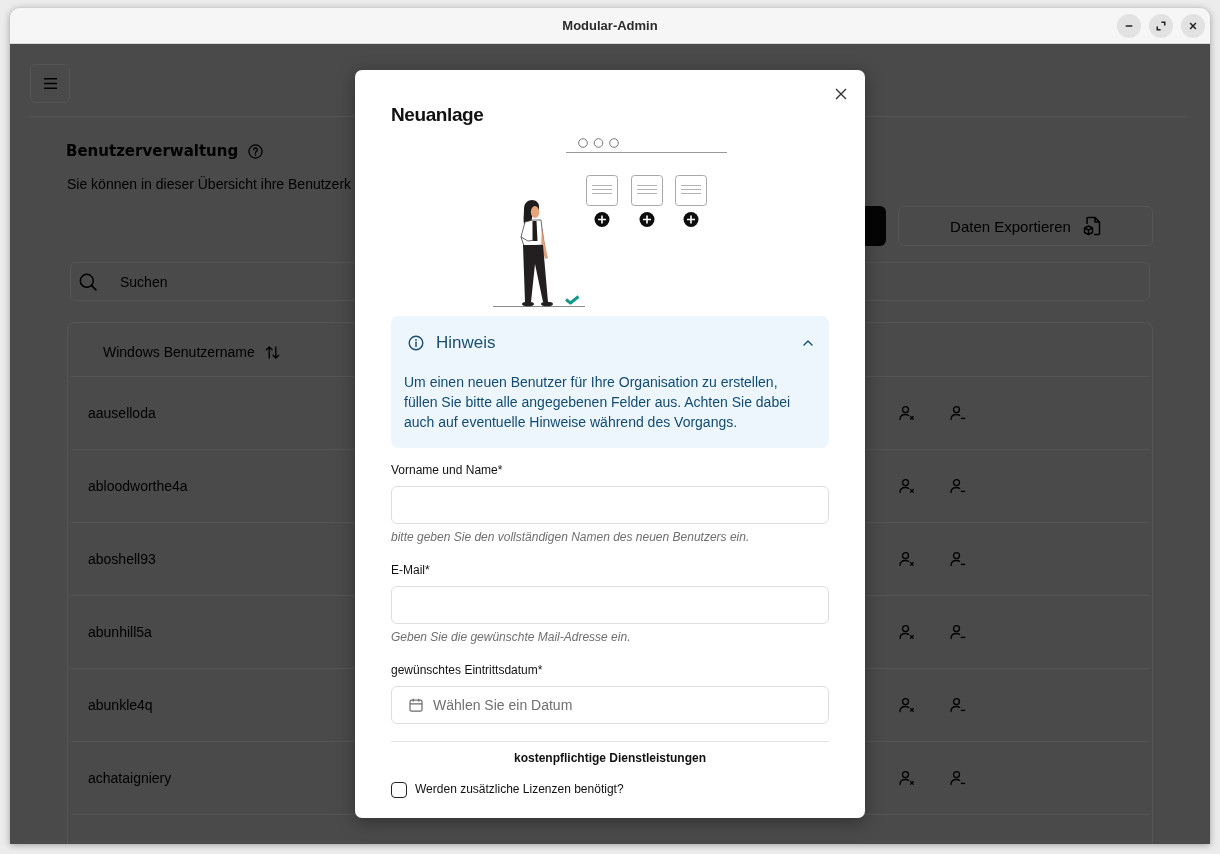  What do you see at coordinates (120, 705) in the screenshot?
I see `username-cell: abunkle4q` at bounding box center [120, 705].